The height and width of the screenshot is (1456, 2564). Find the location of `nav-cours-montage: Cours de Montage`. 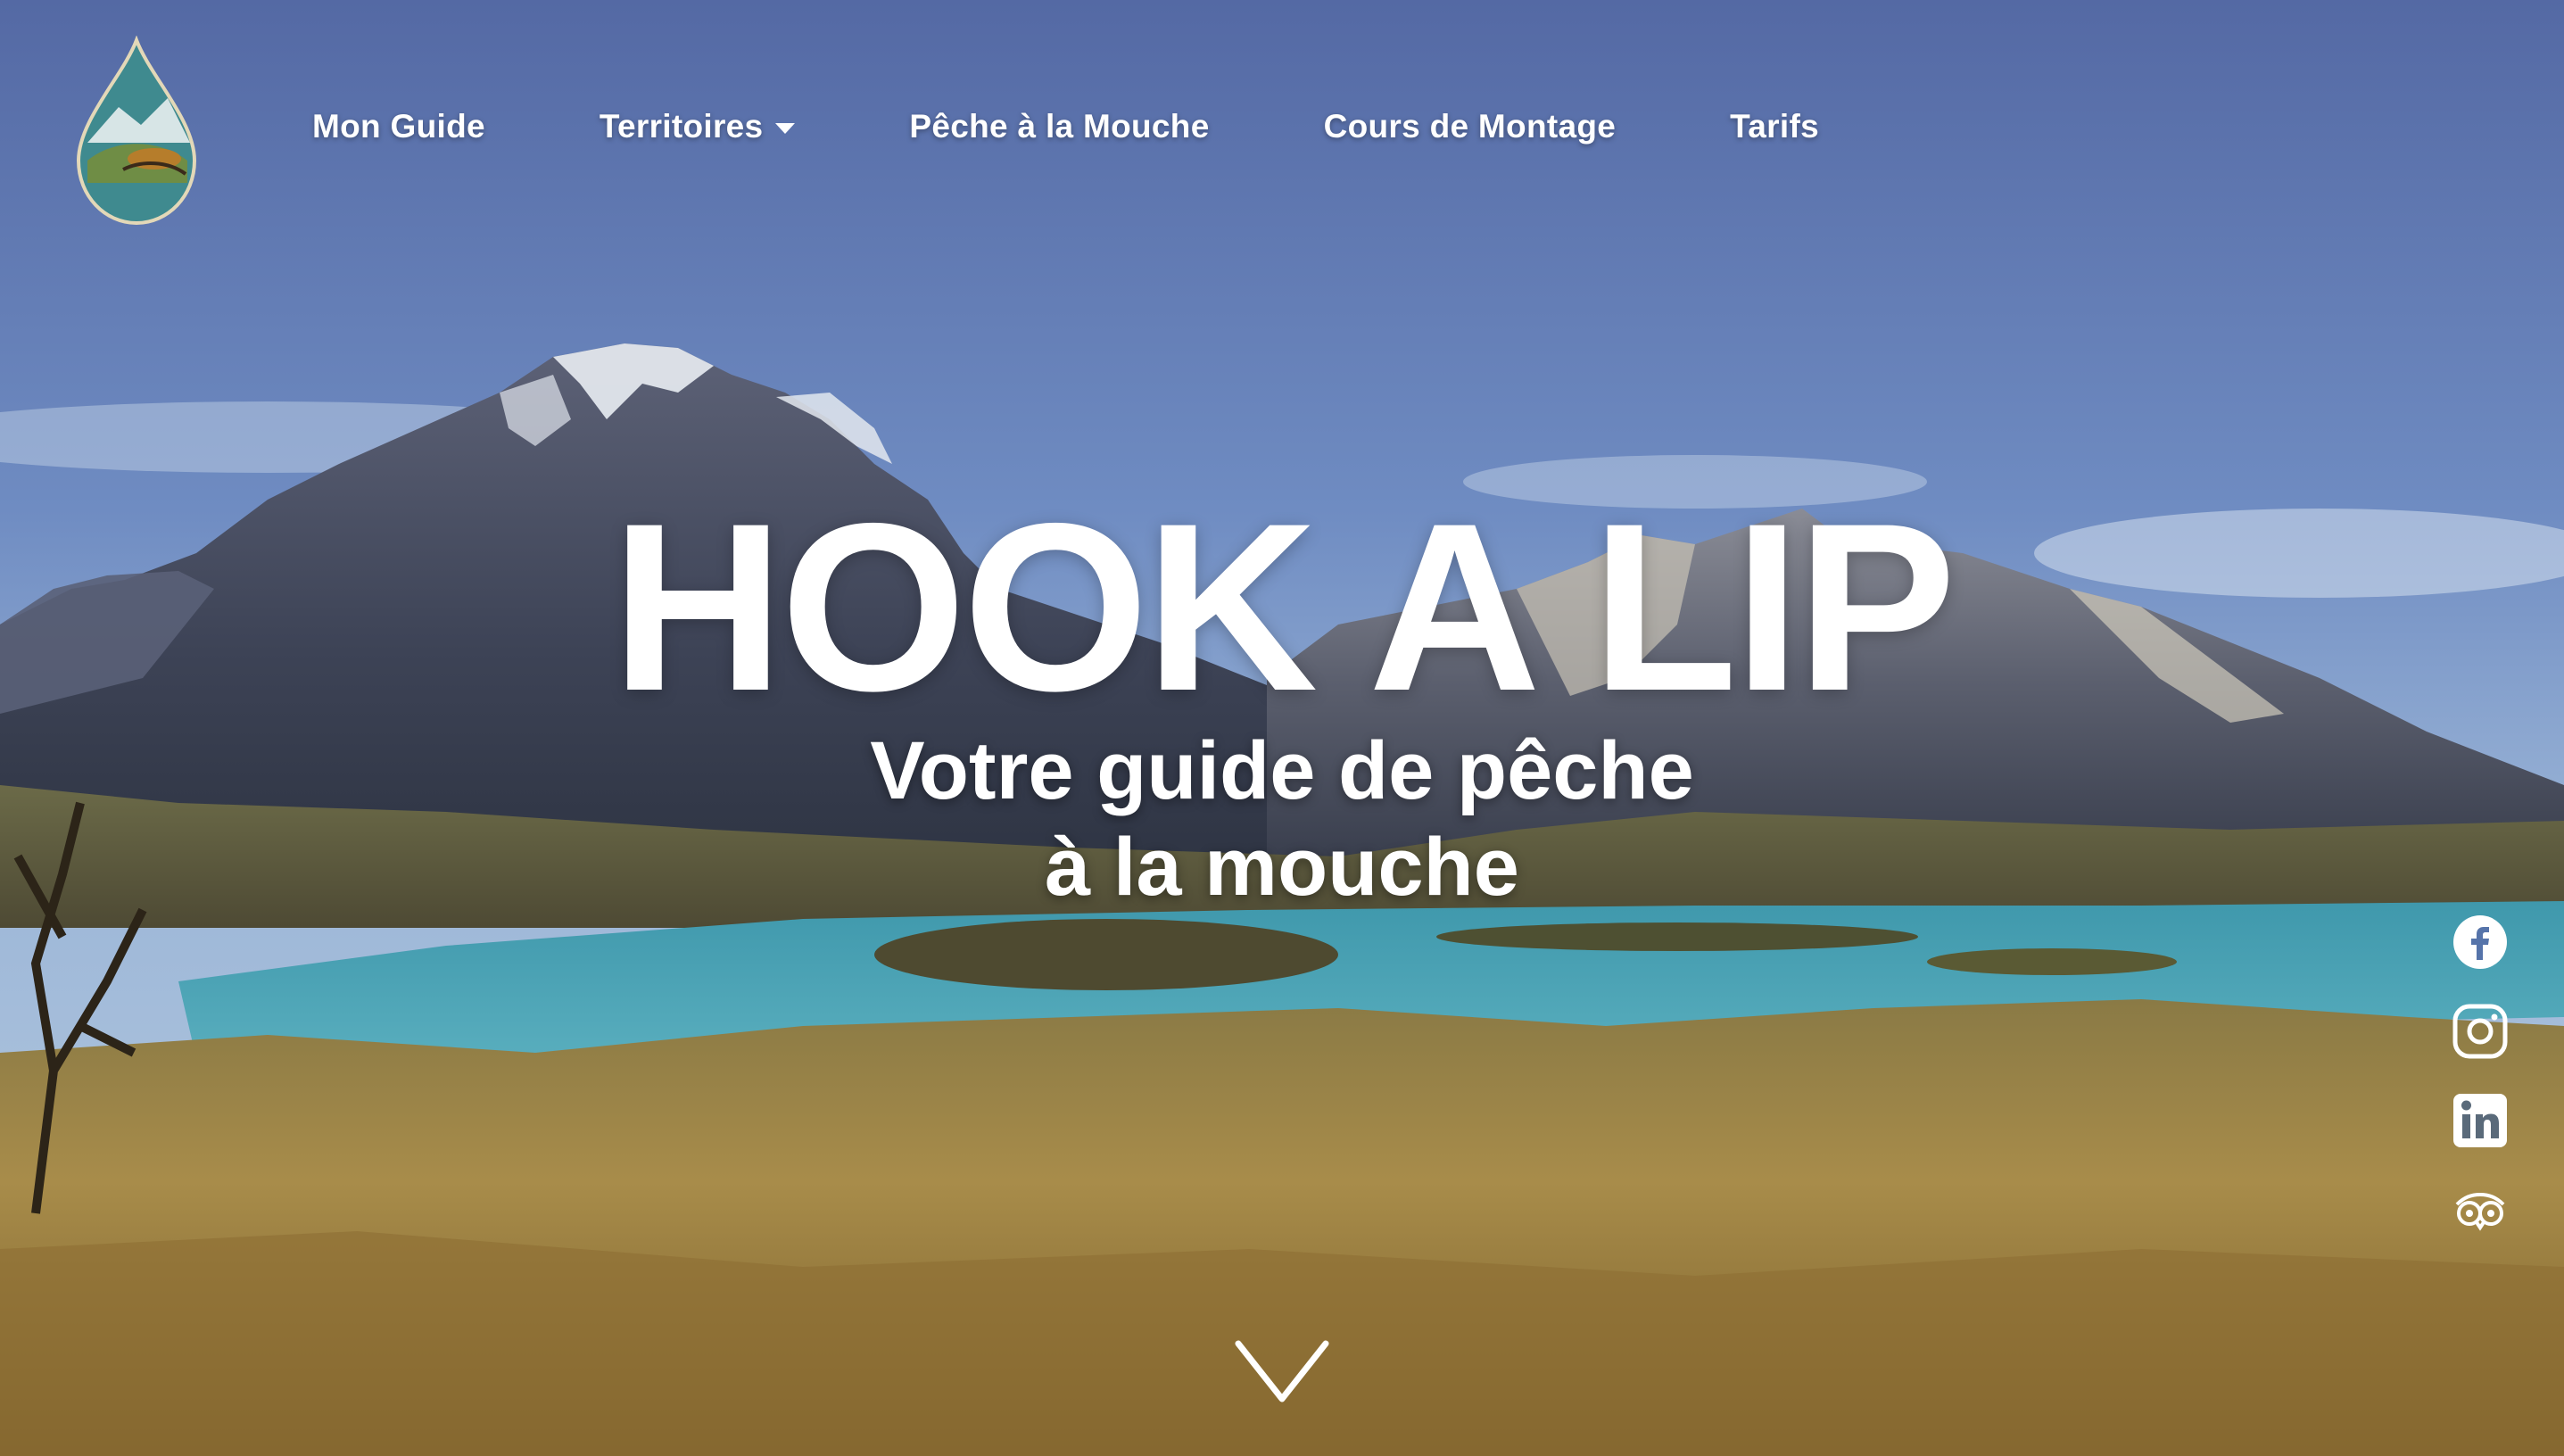

nav-cours-montage: Cours de Montage is located at coordinates (1470, 126).